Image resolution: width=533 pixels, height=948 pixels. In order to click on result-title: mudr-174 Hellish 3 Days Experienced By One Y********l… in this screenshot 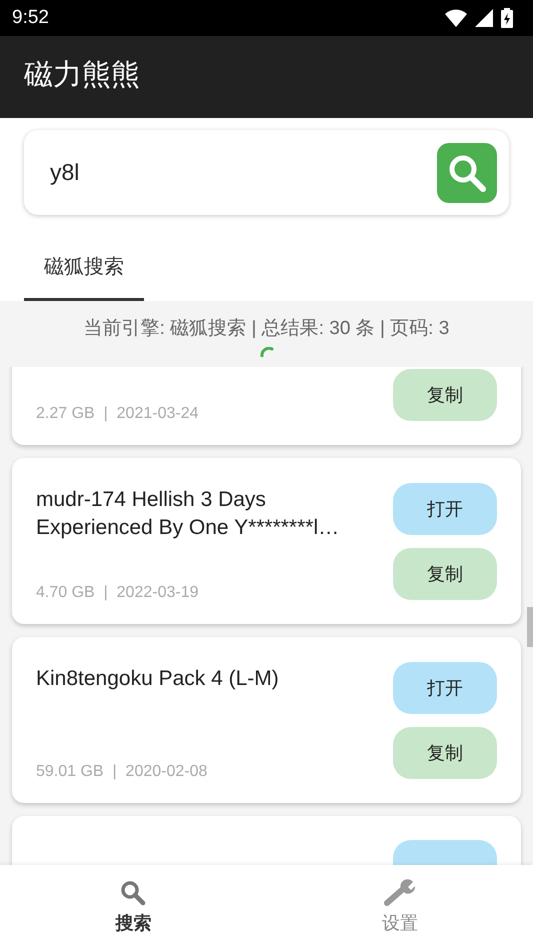, I will do `click(188, 514)`.